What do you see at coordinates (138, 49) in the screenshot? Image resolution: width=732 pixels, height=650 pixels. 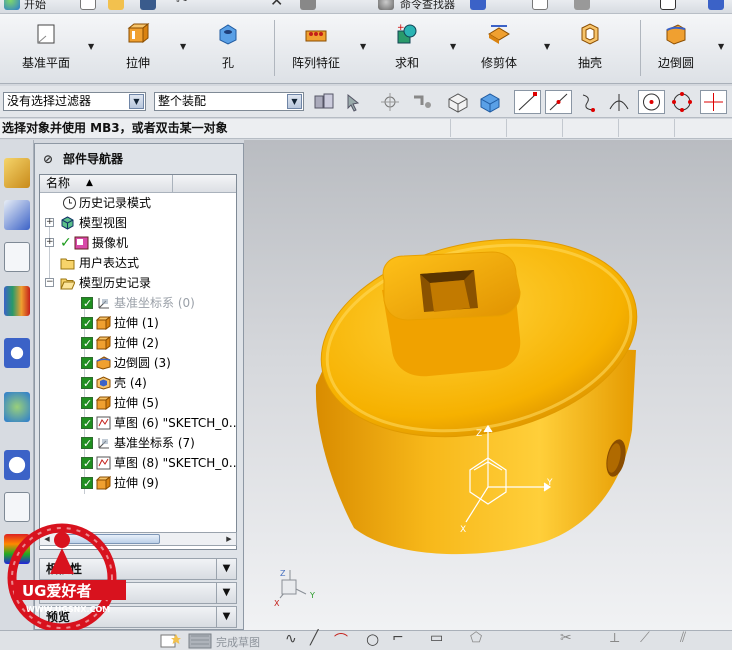 I see `extrude-button: 拉伸` at bounding box center [138, 49].